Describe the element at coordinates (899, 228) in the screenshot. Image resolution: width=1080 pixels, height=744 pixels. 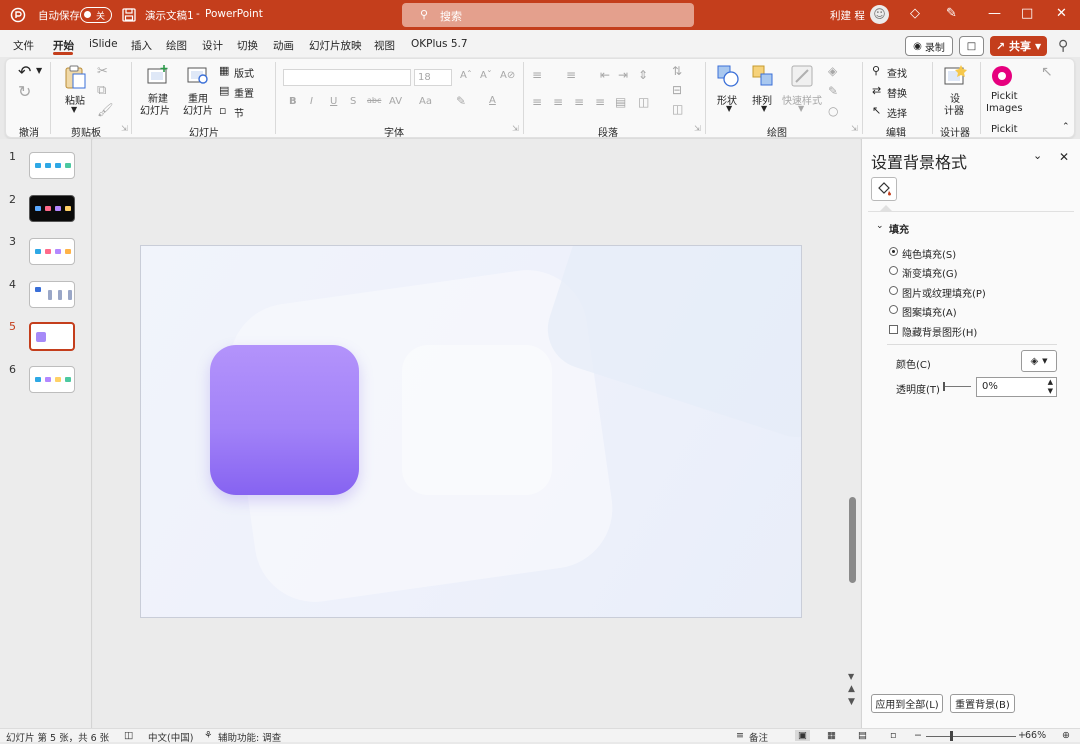
I see `fill-section-label: 填充` at that location.